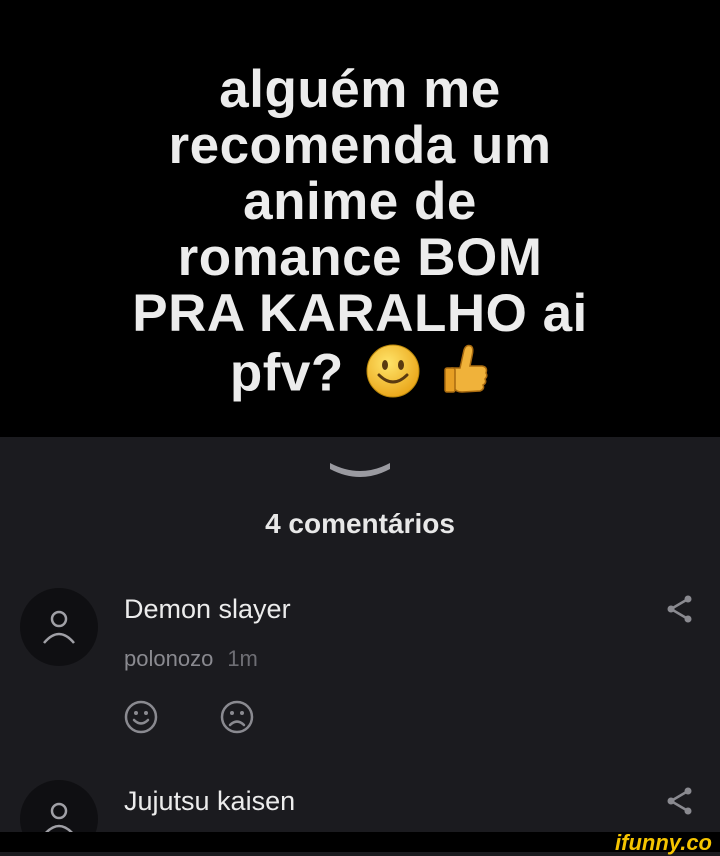 The height and width of the screenshot is (856, 720). What do you see at coordinates (360, 376) in the screenshot?
I see `post-last-line: pfv?` at bounding box center [360, 376].